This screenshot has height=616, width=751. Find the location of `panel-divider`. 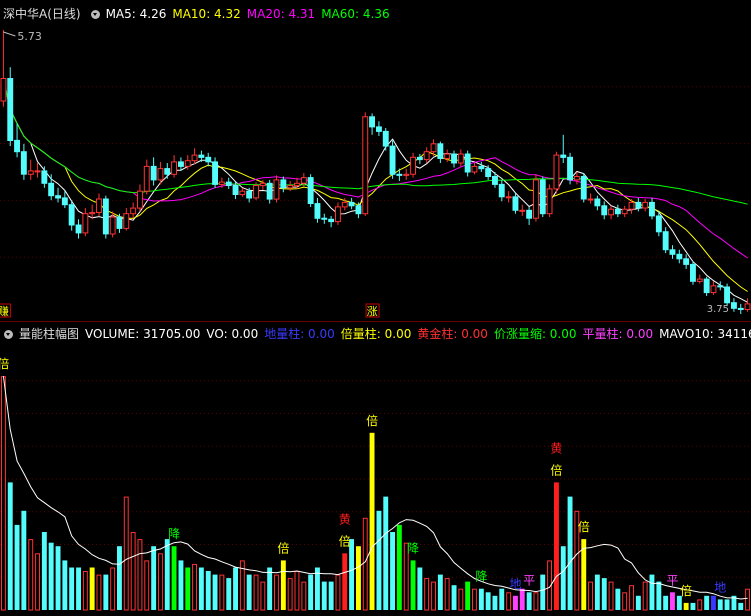

panel-divider is located at coordinates (375, 321).